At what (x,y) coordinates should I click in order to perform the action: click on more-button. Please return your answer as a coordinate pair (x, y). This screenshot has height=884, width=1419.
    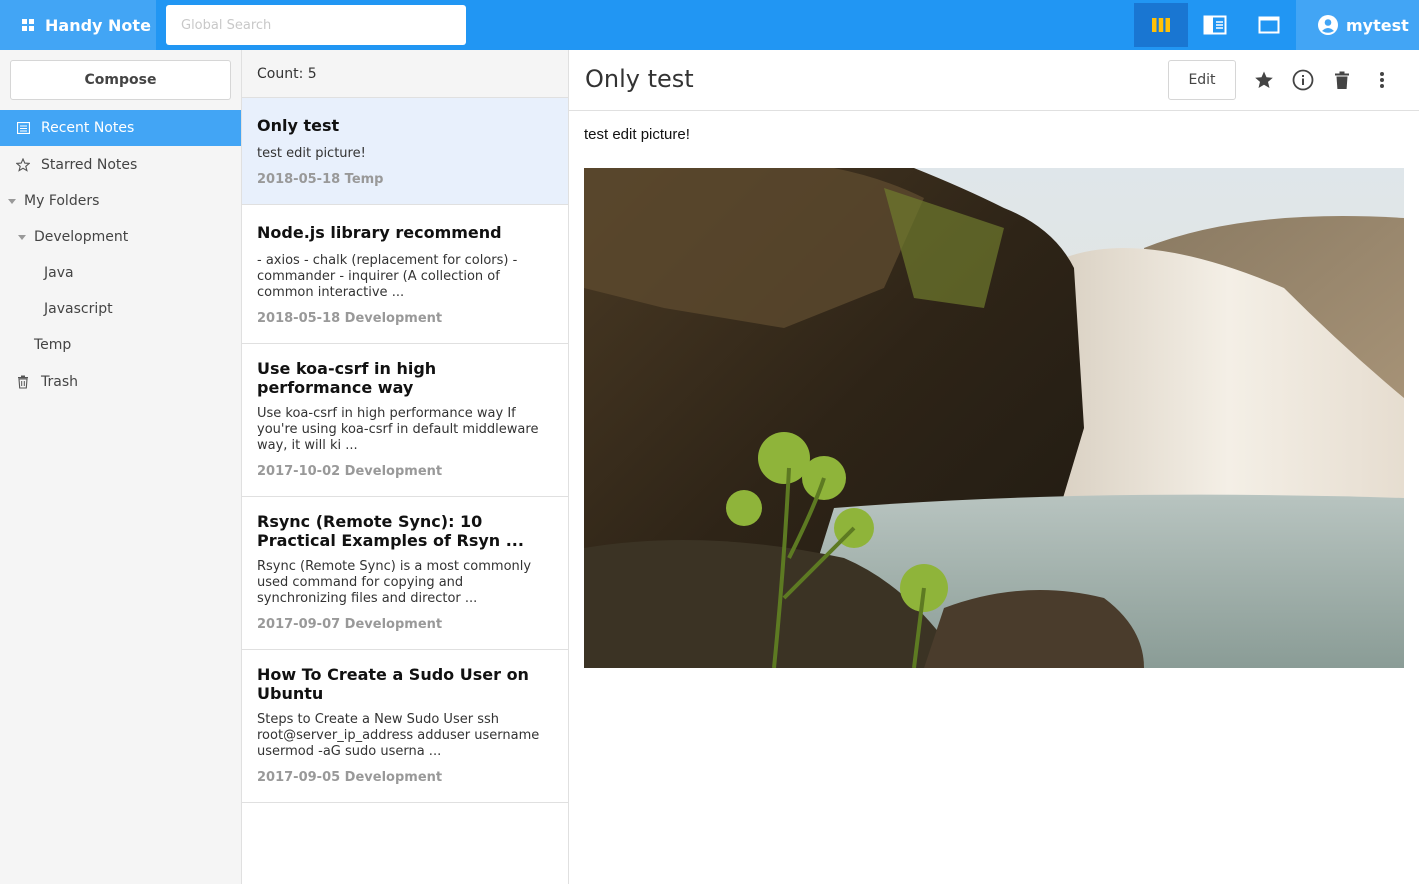
    Looking at the image, I should click on (1382, 80).